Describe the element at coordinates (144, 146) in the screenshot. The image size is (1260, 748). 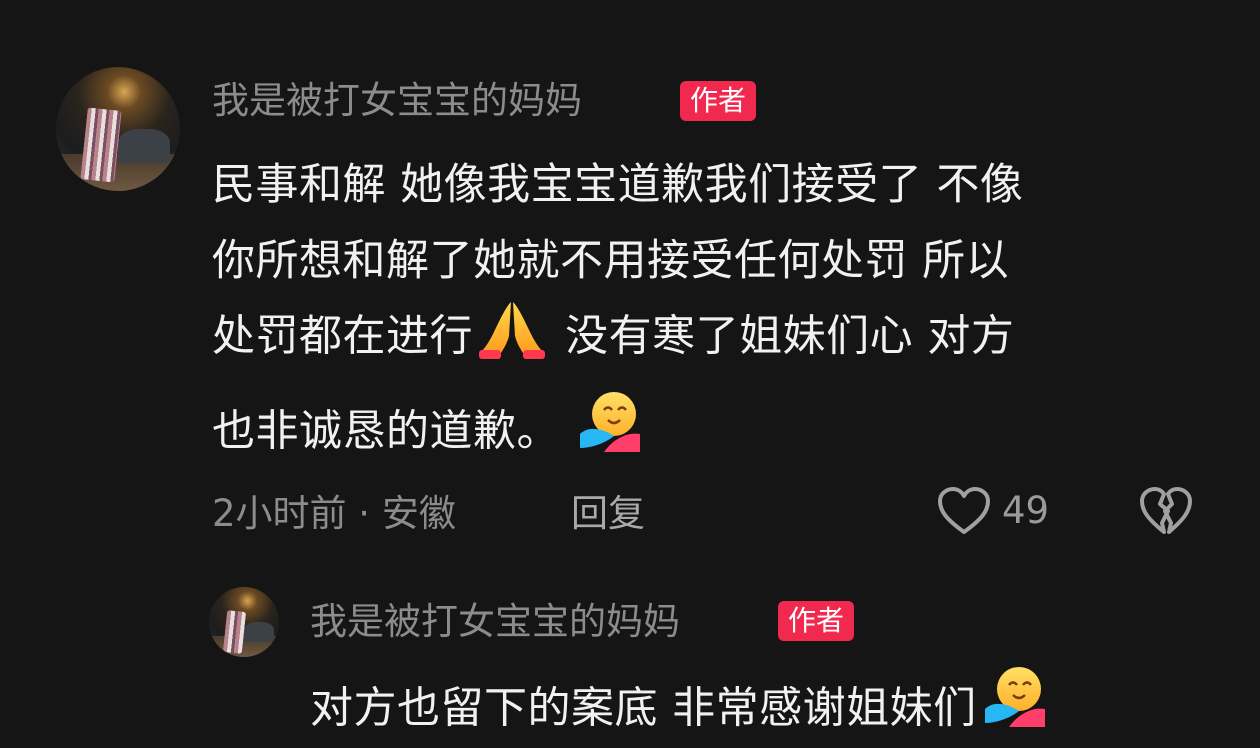
I see `avatar-car` at that location.